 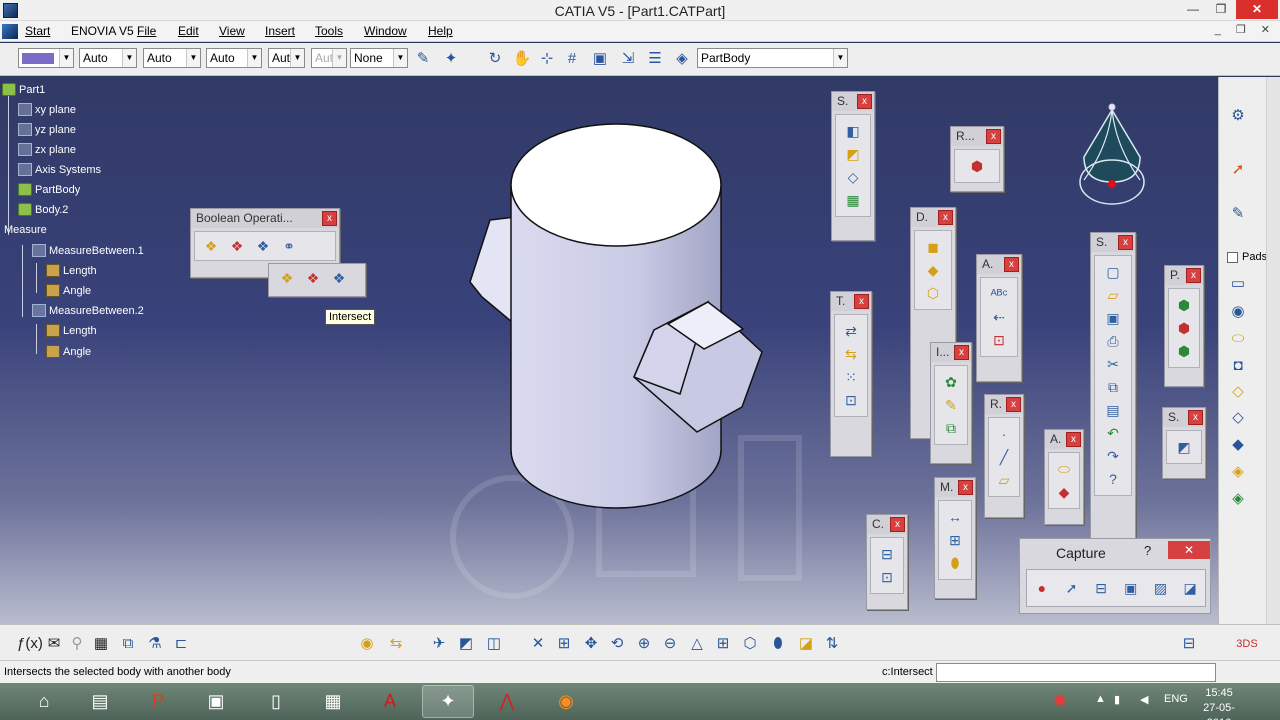 I want to click on sketch-icon: ◧, so click(x=853, y=131).